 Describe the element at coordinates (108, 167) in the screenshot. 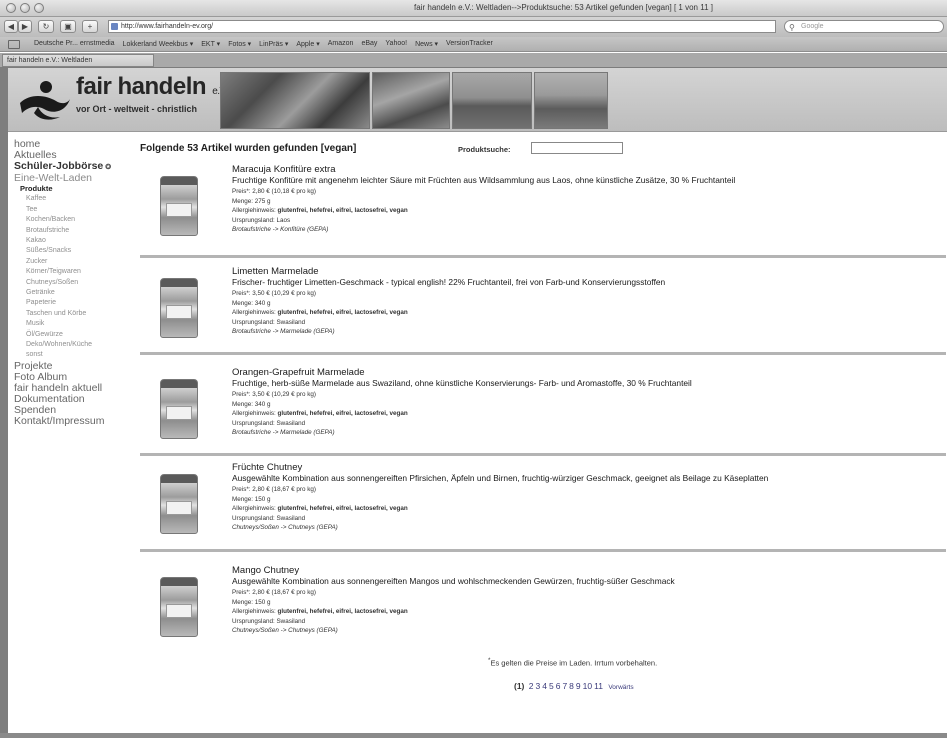

I see `jobs-badge-icon: ✪` at that location.